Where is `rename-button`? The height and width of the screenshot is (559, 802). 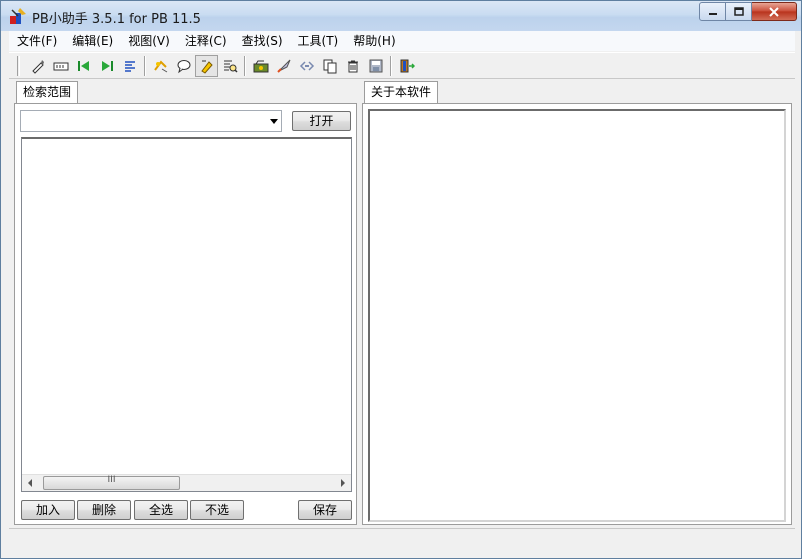 rename-button is located at coordinates (60, 66).